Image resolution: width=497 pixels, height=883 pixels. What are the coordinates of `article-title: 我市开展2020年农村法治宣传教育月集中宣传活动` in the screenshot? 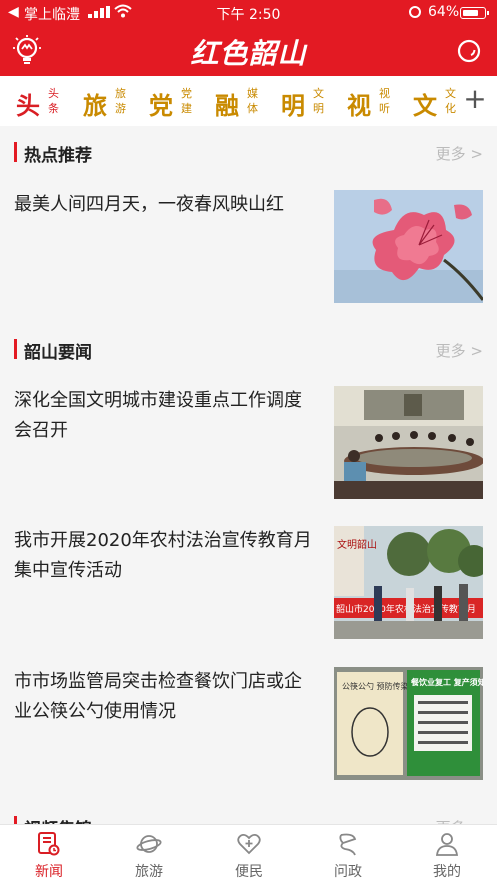 It's located at (163, 555).